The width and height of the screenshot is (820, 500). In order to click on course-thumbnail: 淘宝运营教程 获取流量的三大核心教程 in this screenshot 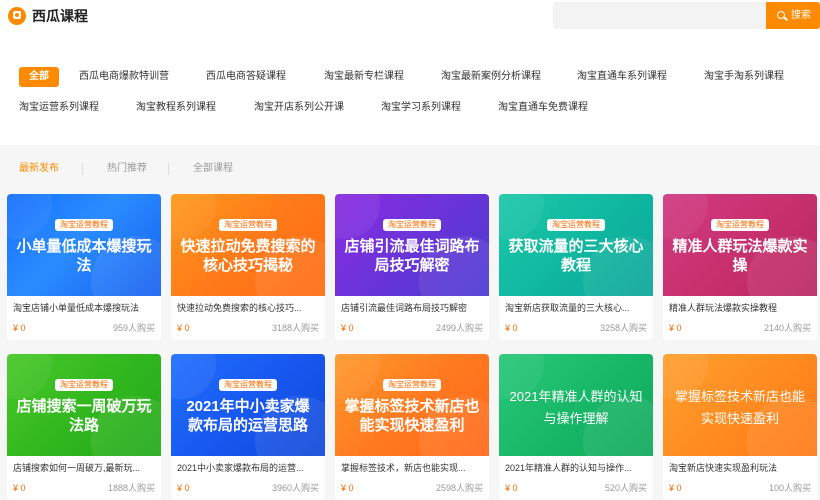, I will do `click(576, 260)`.